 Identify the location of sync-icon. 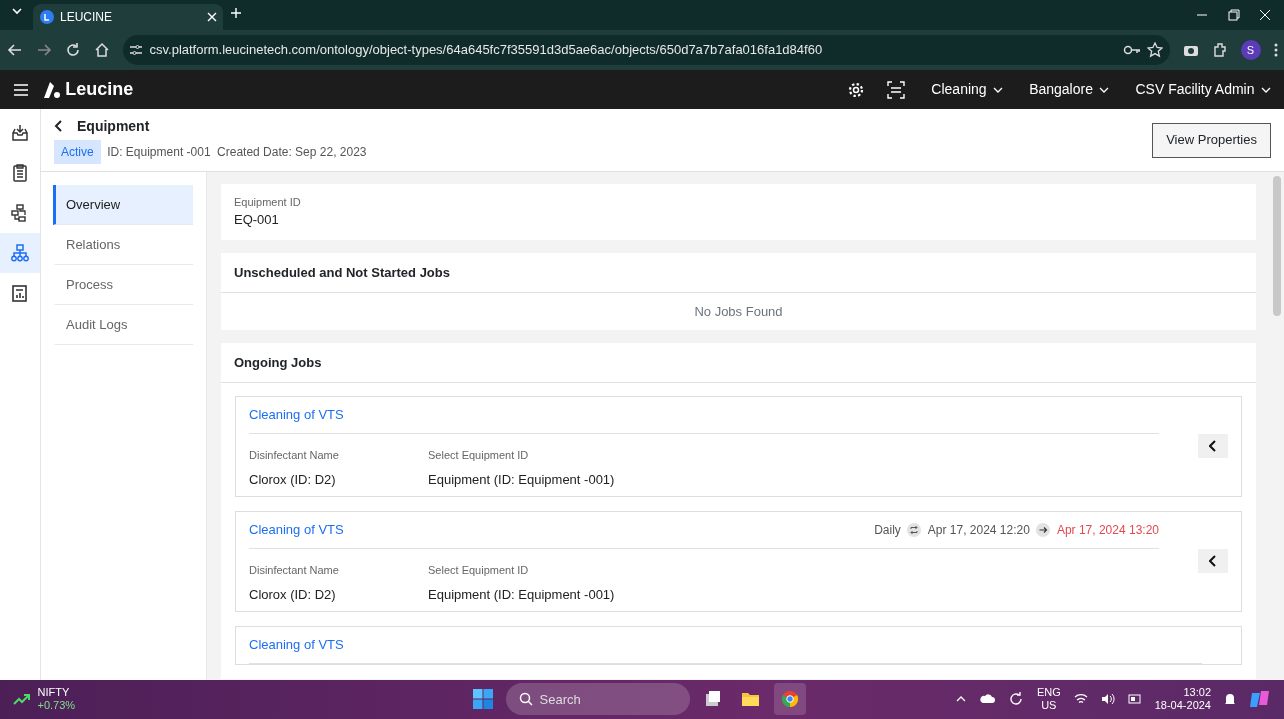
(1015, 699).